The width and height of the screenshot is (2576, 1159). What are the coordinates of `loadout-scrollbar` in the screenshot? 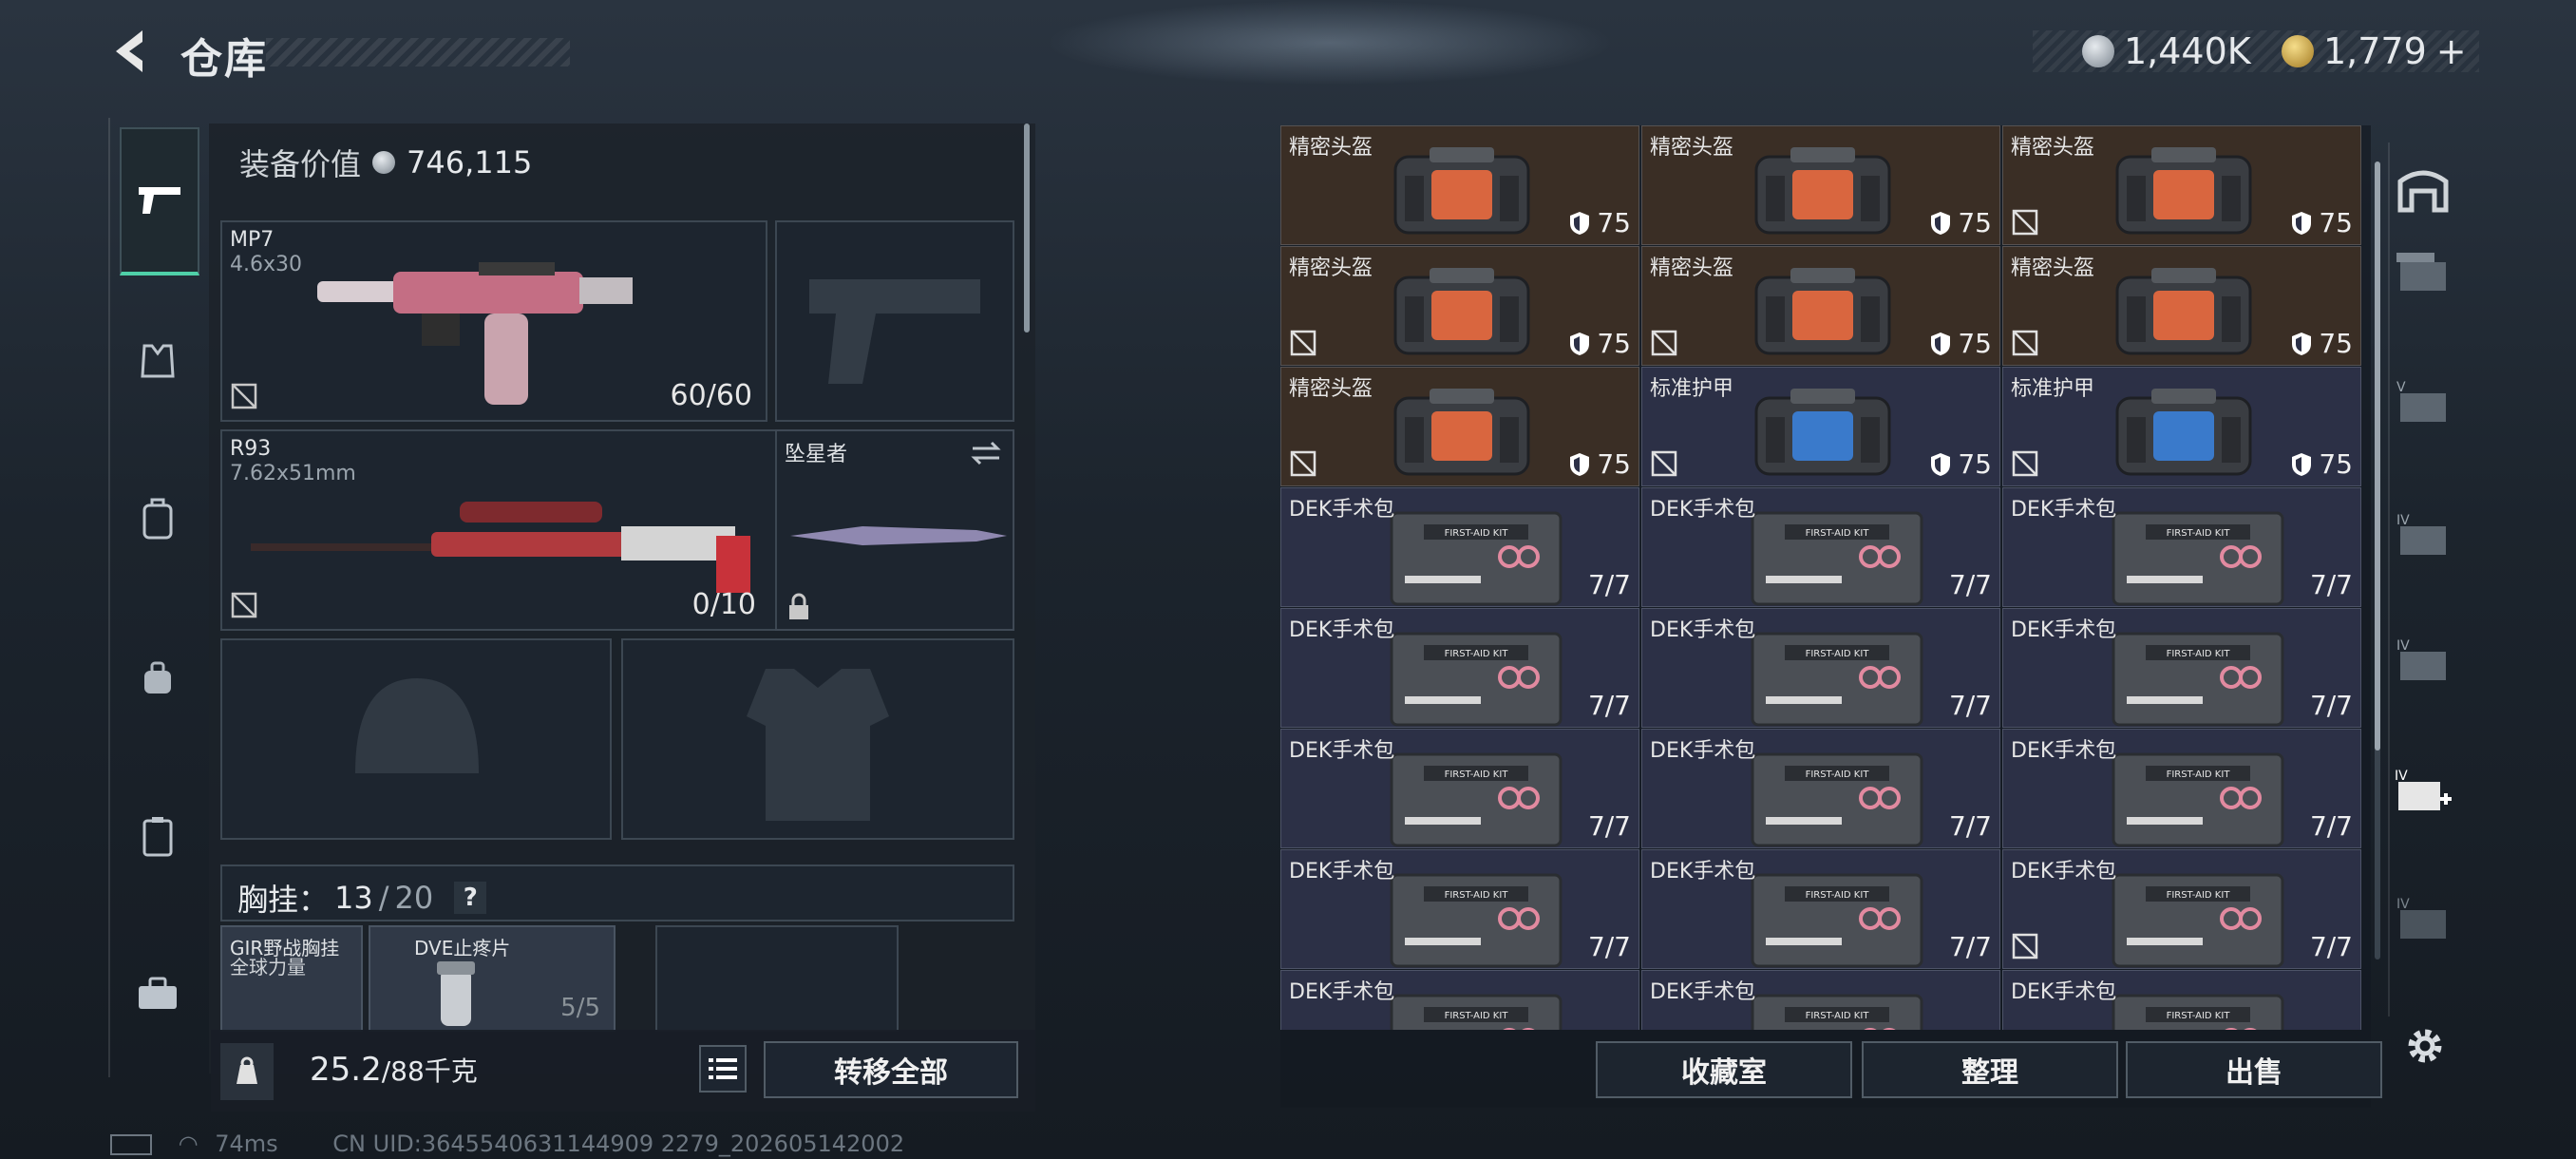 It's located at (1027, 228).